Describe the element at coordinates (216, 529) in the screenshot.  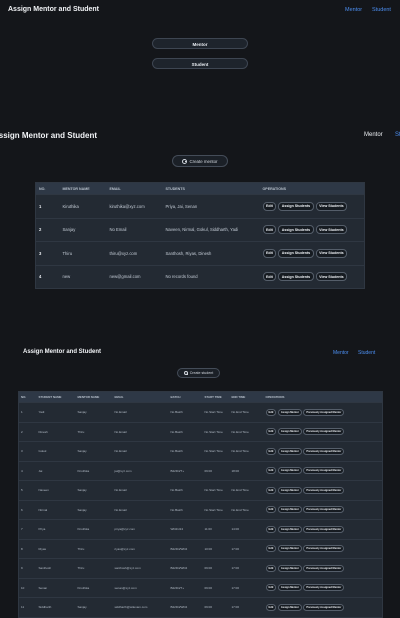
I see `student-start-time: 11:00` at that location.